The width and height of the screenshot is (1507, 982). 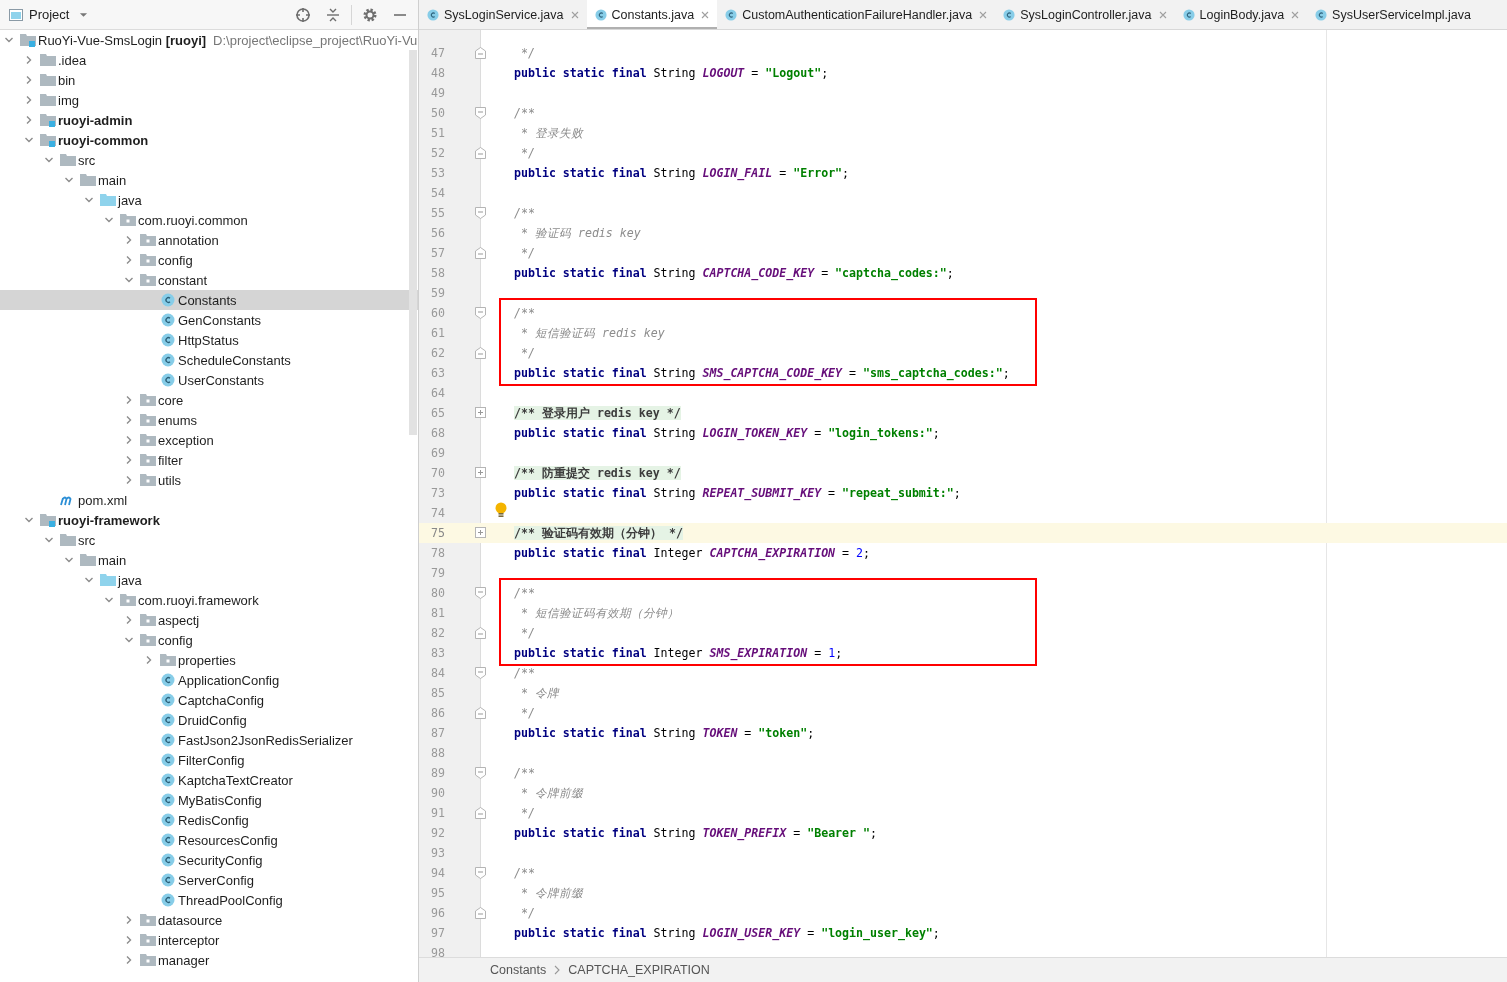 What do you see at coordinates (209, 100) in the screenshot?
I see `tree-item: img` at bounding box center [209, 100].